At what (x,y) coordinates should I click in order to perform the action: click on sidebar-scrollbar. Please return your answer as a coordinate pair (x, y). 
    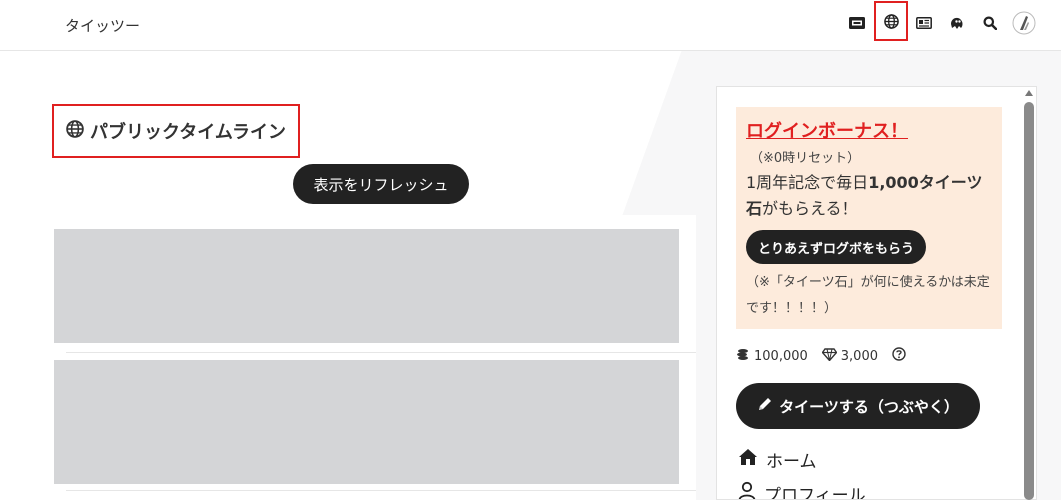
    Looking at the image, I should click on (1029, 293).